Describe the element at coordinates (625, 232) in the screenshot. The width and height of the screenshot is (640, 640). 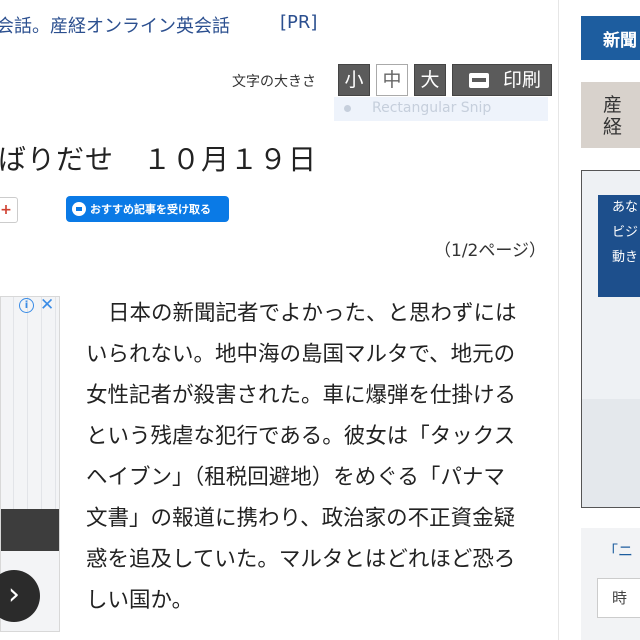
I see `banner-line: ビジ` at that location.